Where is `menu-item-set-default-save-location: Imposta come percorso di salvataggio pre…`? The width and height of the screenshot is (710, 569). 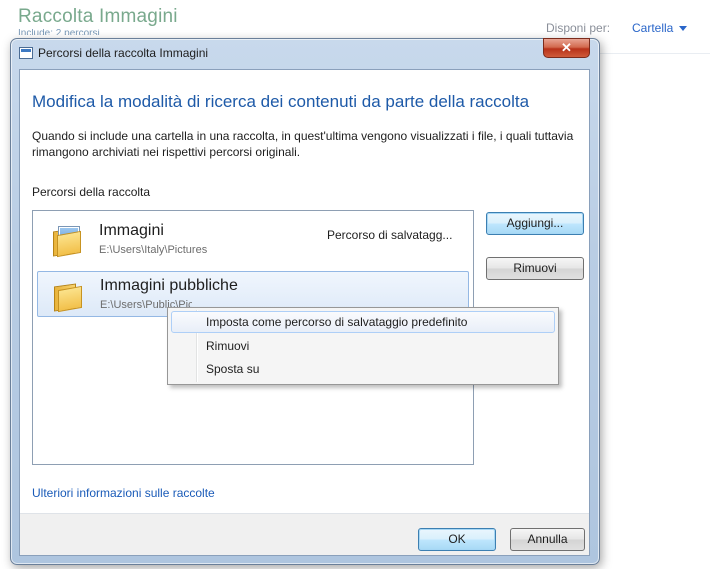 menu-item-set-default-save-location: Imposta come percorso di salvataggio pre… is located at coordinates (363, 322).